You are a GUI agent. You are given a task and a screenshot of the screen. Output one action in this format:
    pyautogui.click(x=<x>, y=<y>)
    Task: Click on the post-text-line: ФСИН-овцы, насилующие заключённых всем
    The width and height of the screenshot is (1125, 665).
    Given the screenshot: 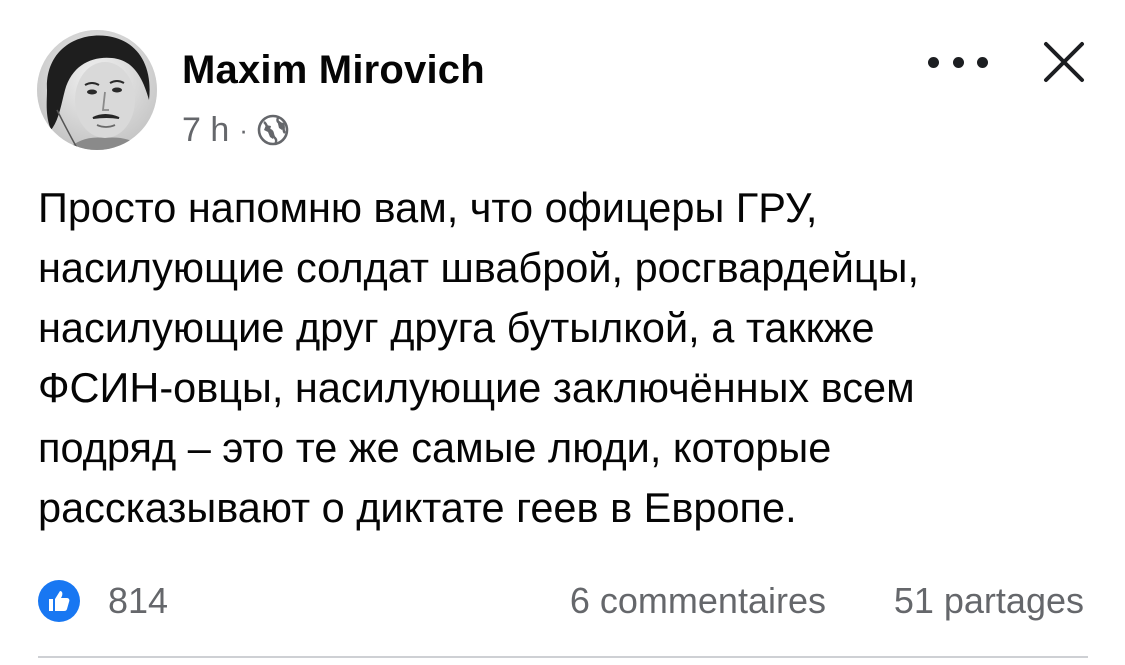 What is the action you would take?
    pyautogui.click(x=476, y=387)
    